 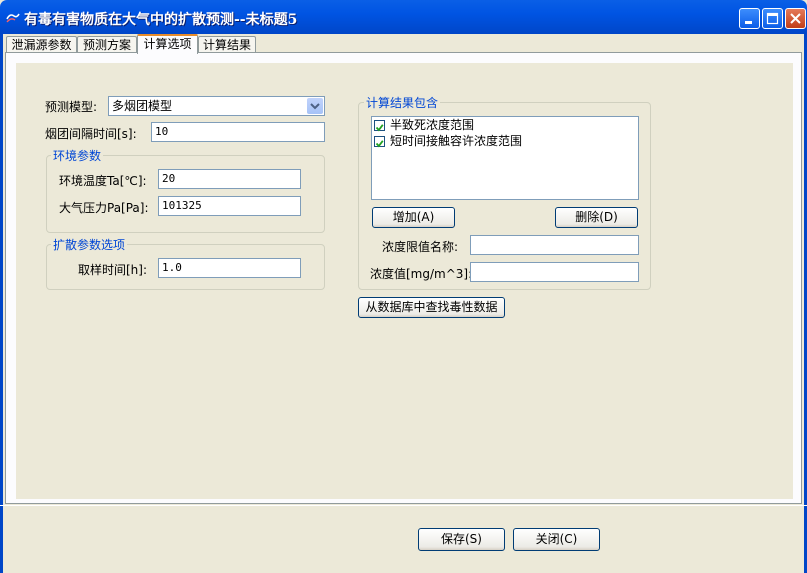 I want to click on minimize-icon, so click(x=748, y=22).